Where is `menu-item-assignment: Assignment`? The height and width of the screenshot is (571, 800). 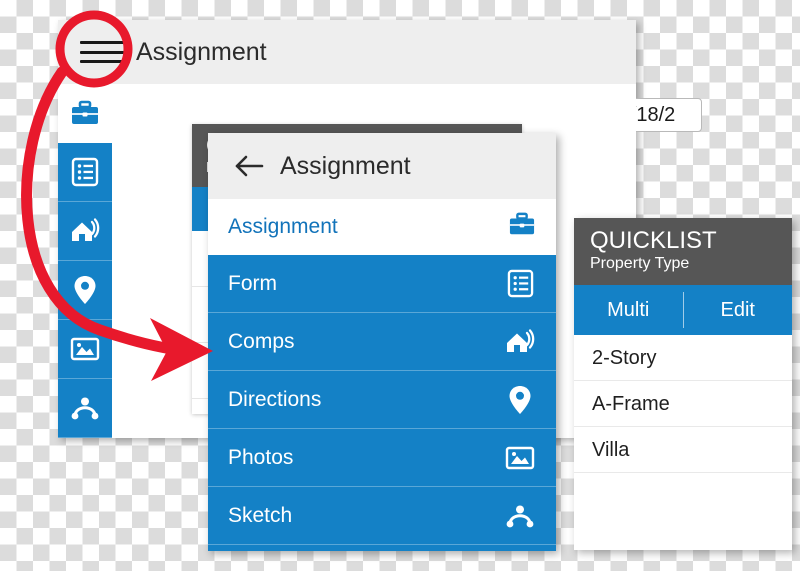
menu-item-assignment: Assignment is located at coordinates (382, 227).